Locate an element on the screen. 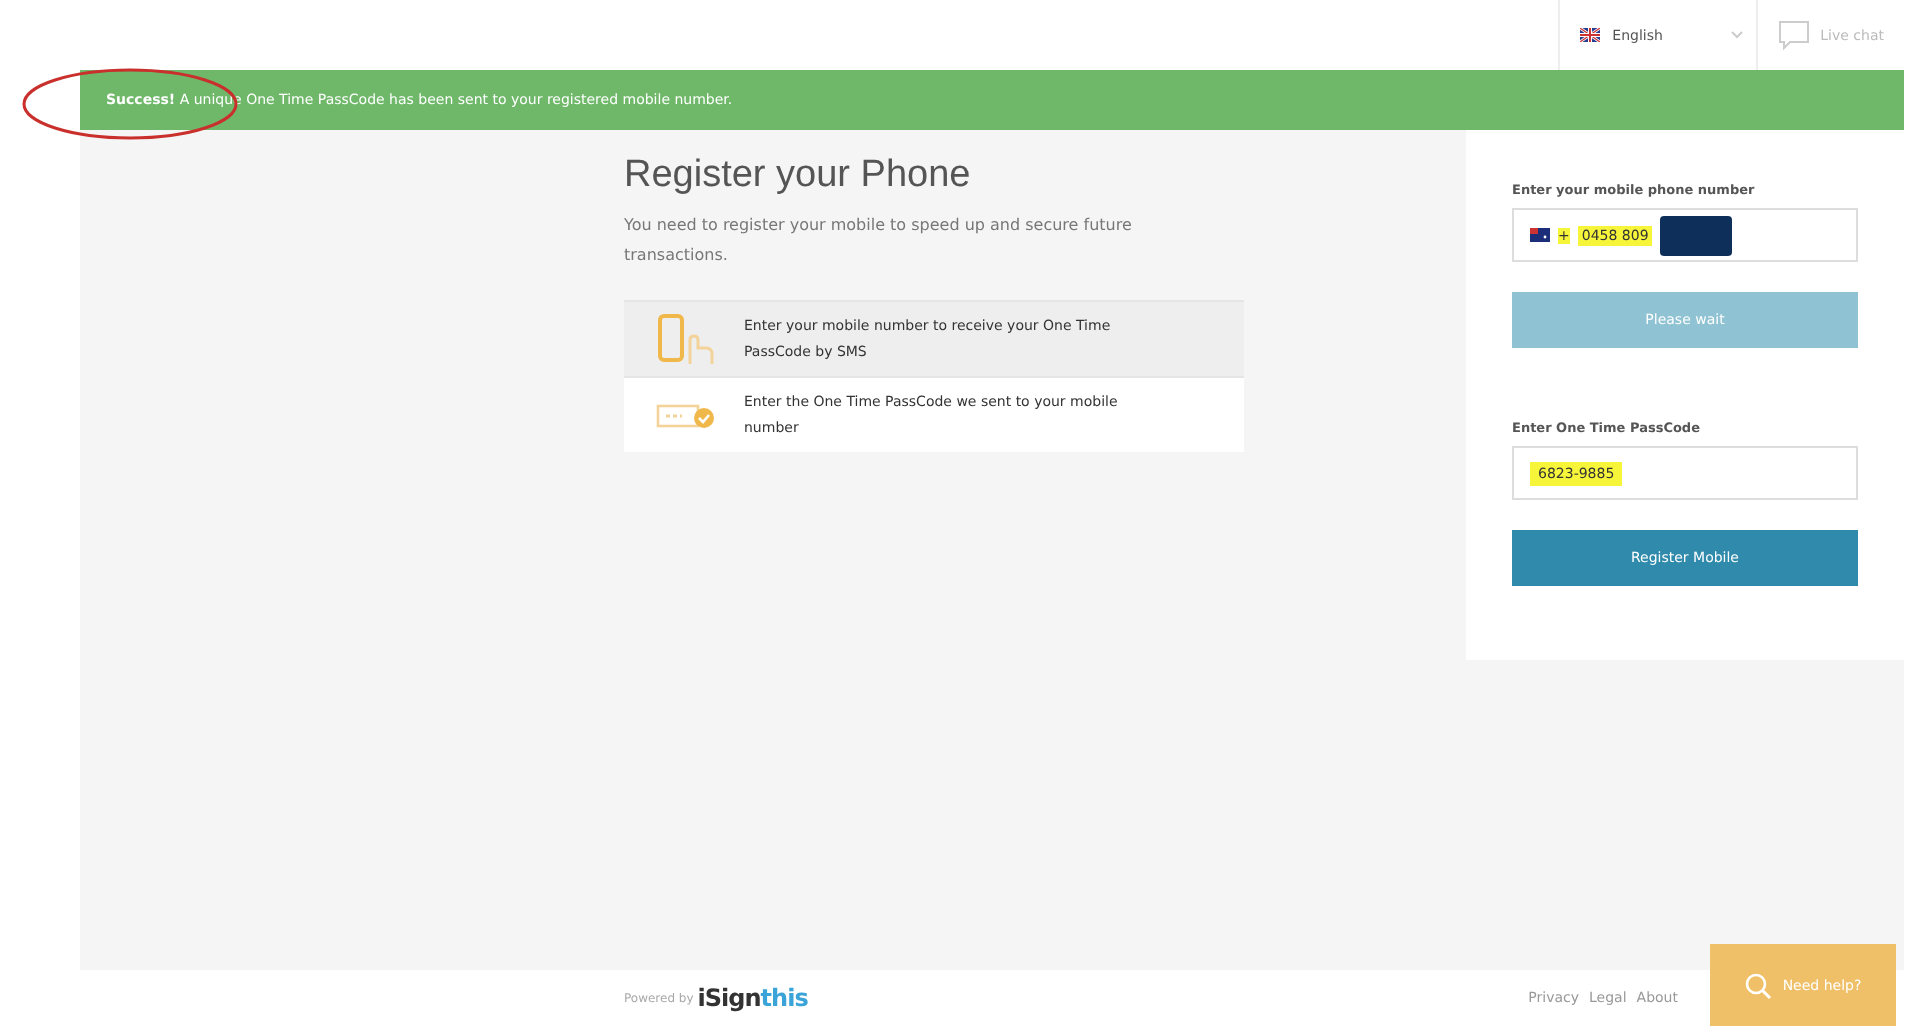 This screenshot has height=1026, width=1914. logo: iSignthis is located at coordinates (752, 998).